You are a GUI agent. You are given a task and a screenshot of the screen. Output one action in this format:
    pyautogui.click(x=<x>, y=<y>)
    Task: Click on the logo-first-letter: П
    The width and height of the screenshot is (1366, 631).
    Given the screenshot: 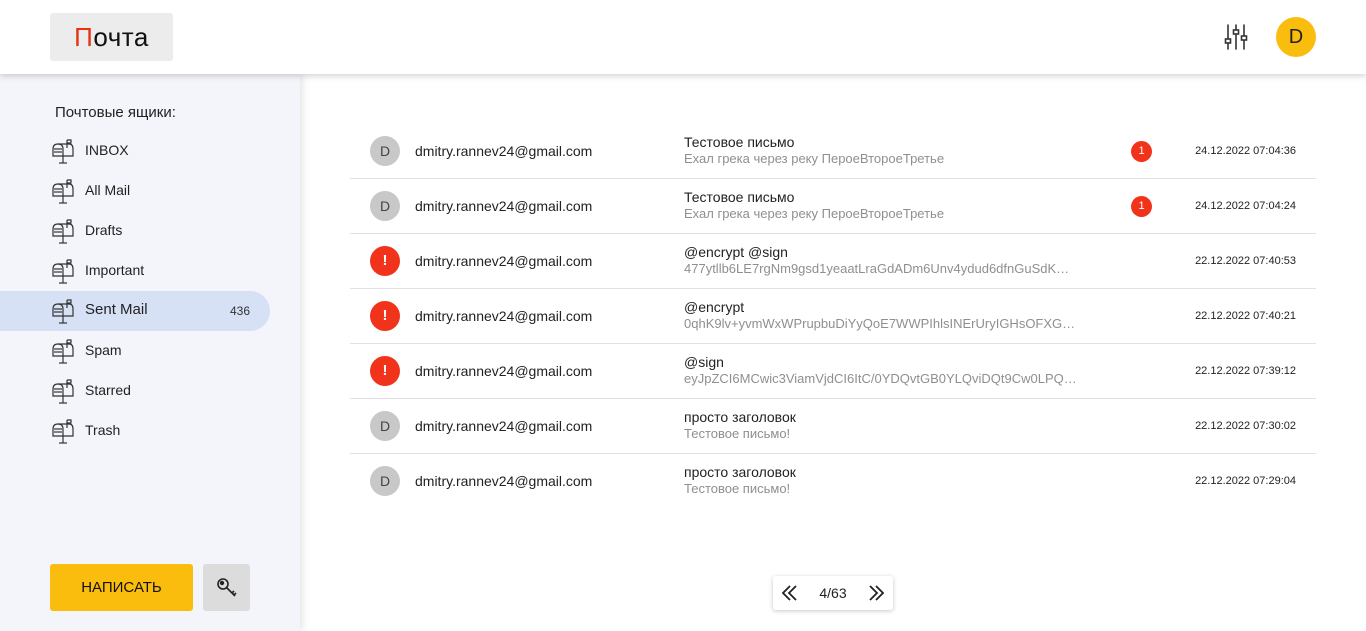 What is the action you would take?
    pyautogui.click(x=84, y=37)
    